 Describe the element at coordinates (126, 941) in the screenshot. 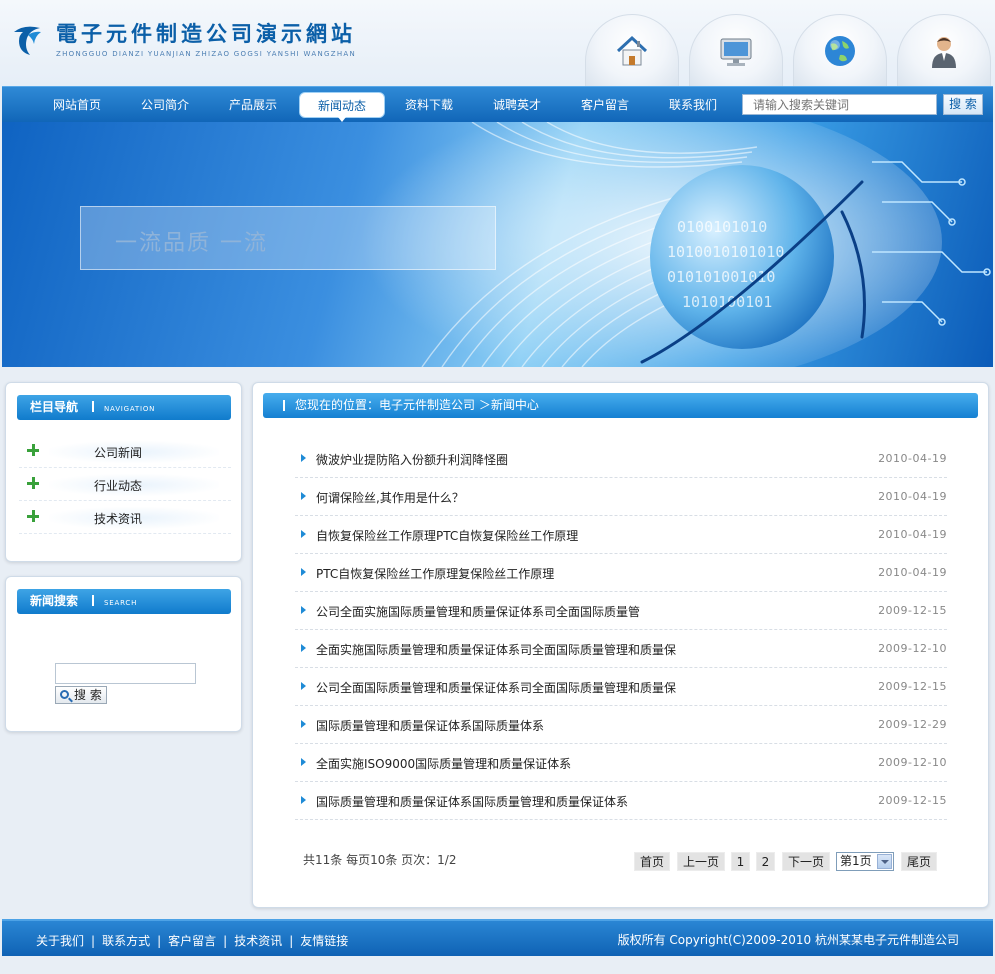

I see `footer-link-contact: 联系方式` at that location.